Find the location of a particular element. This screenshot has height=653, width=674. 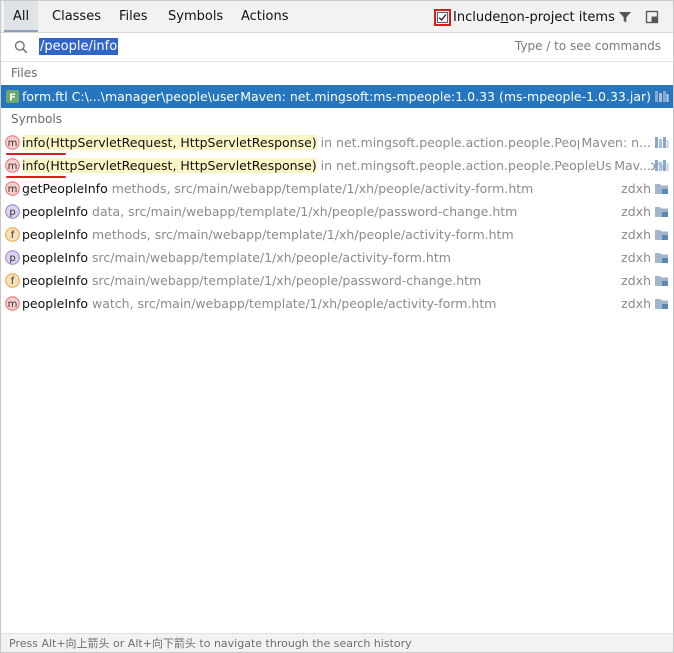

include-label-pre: Include is located at coordinates (477, 17).